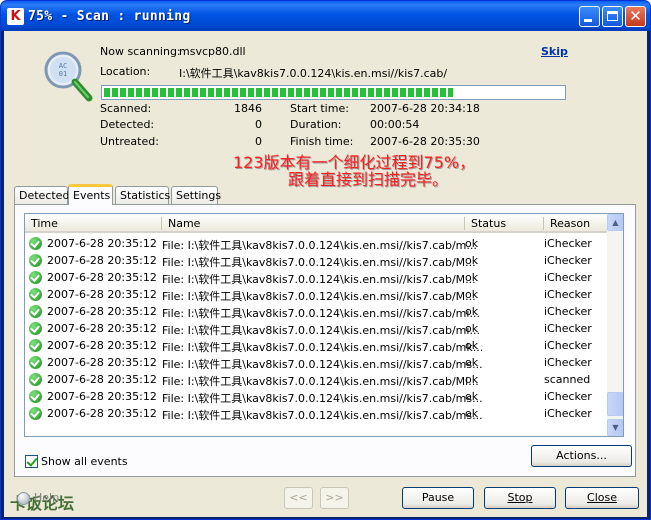  What do you see at coordinates (615, 325) in the screenshot?
I see `events-scrollbar: ▲ ▼` at bounding box center [615, 325].